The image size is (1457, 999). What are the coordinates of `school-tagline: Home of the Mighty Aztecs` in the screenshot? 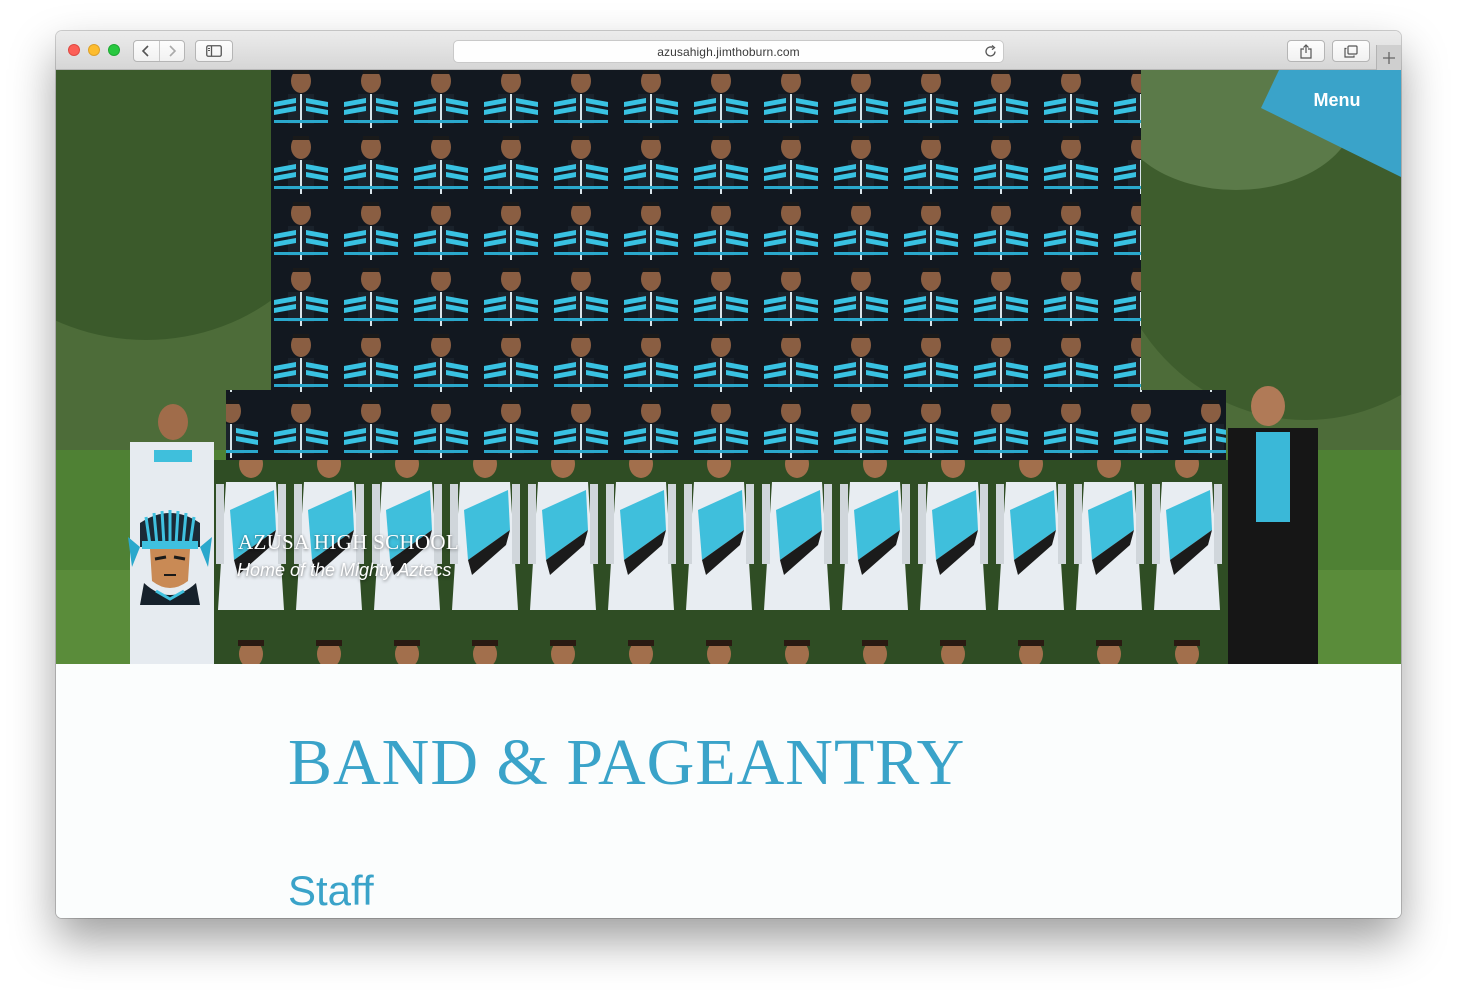 It's located at (344, 570).